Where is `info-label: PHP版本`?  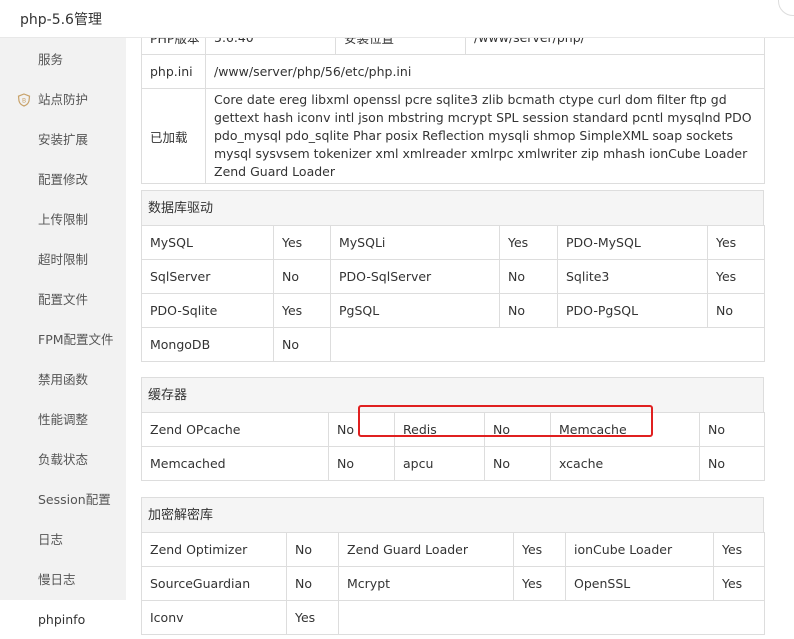 info-label: PHP版本 is located at coordinates (173, 46).